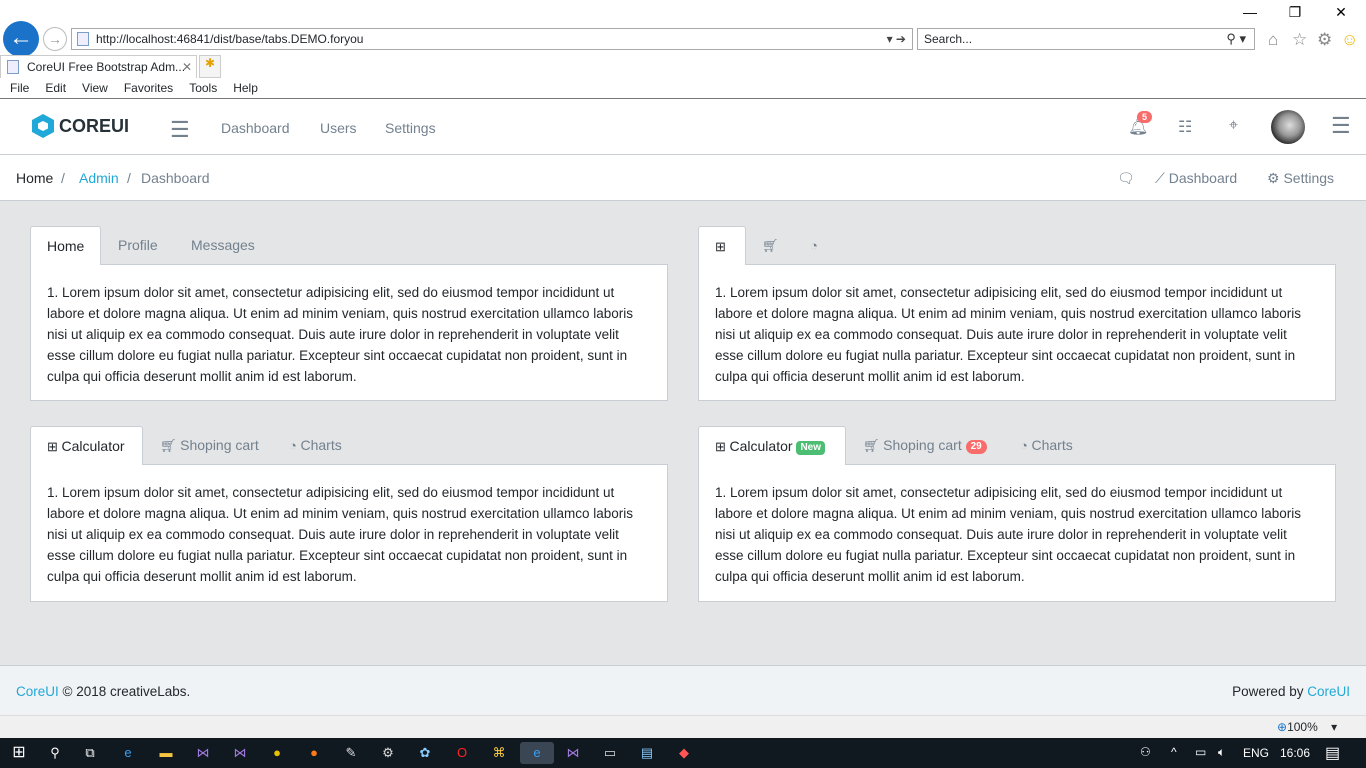 Image resolution: width=1366 pixels, height=768 pixels. I want to click on tab-calculator: ⊞, so click(722, 245).